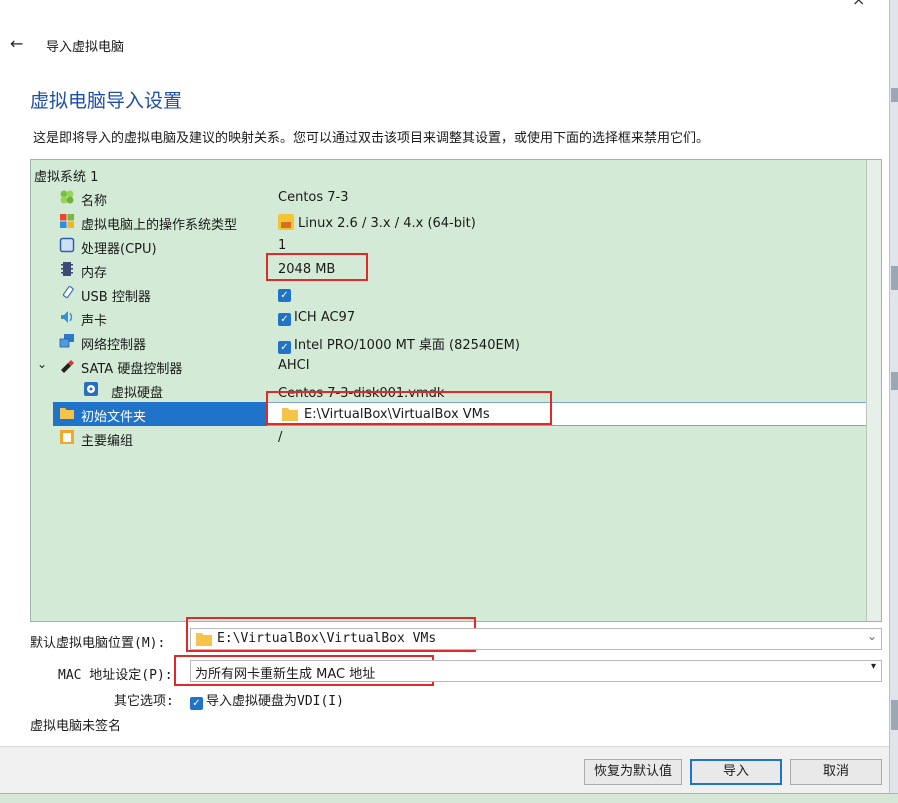  I want to click on other-options-label: 其它选项:, so click(144, 701).